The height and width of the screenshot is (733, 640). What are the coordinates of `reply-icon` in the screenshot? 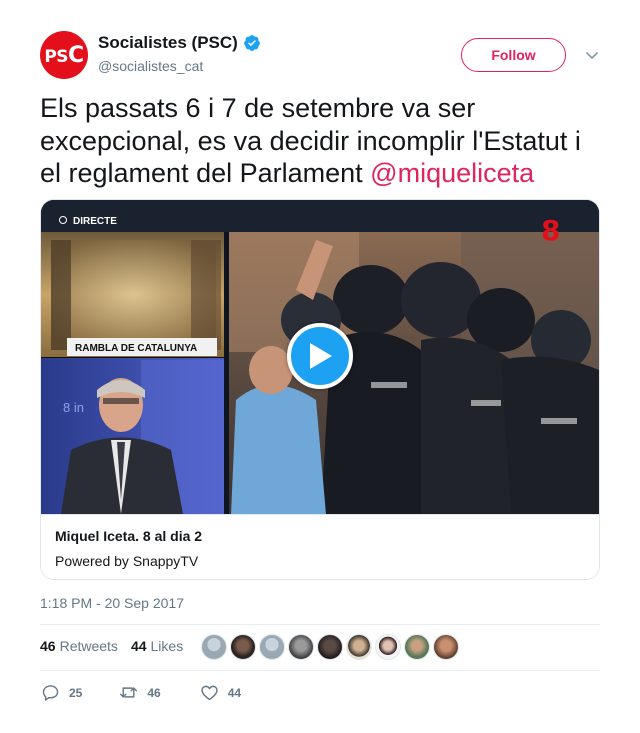 It's located at (50, 693).